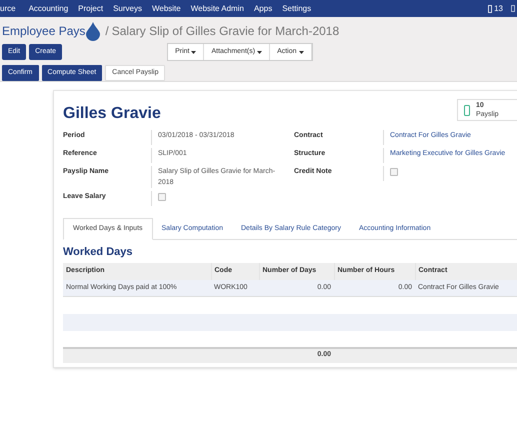 Image resolution: width=517 pixels, height=429 pixels. I want to click on menu-item: Accounting, so click(49, 8).